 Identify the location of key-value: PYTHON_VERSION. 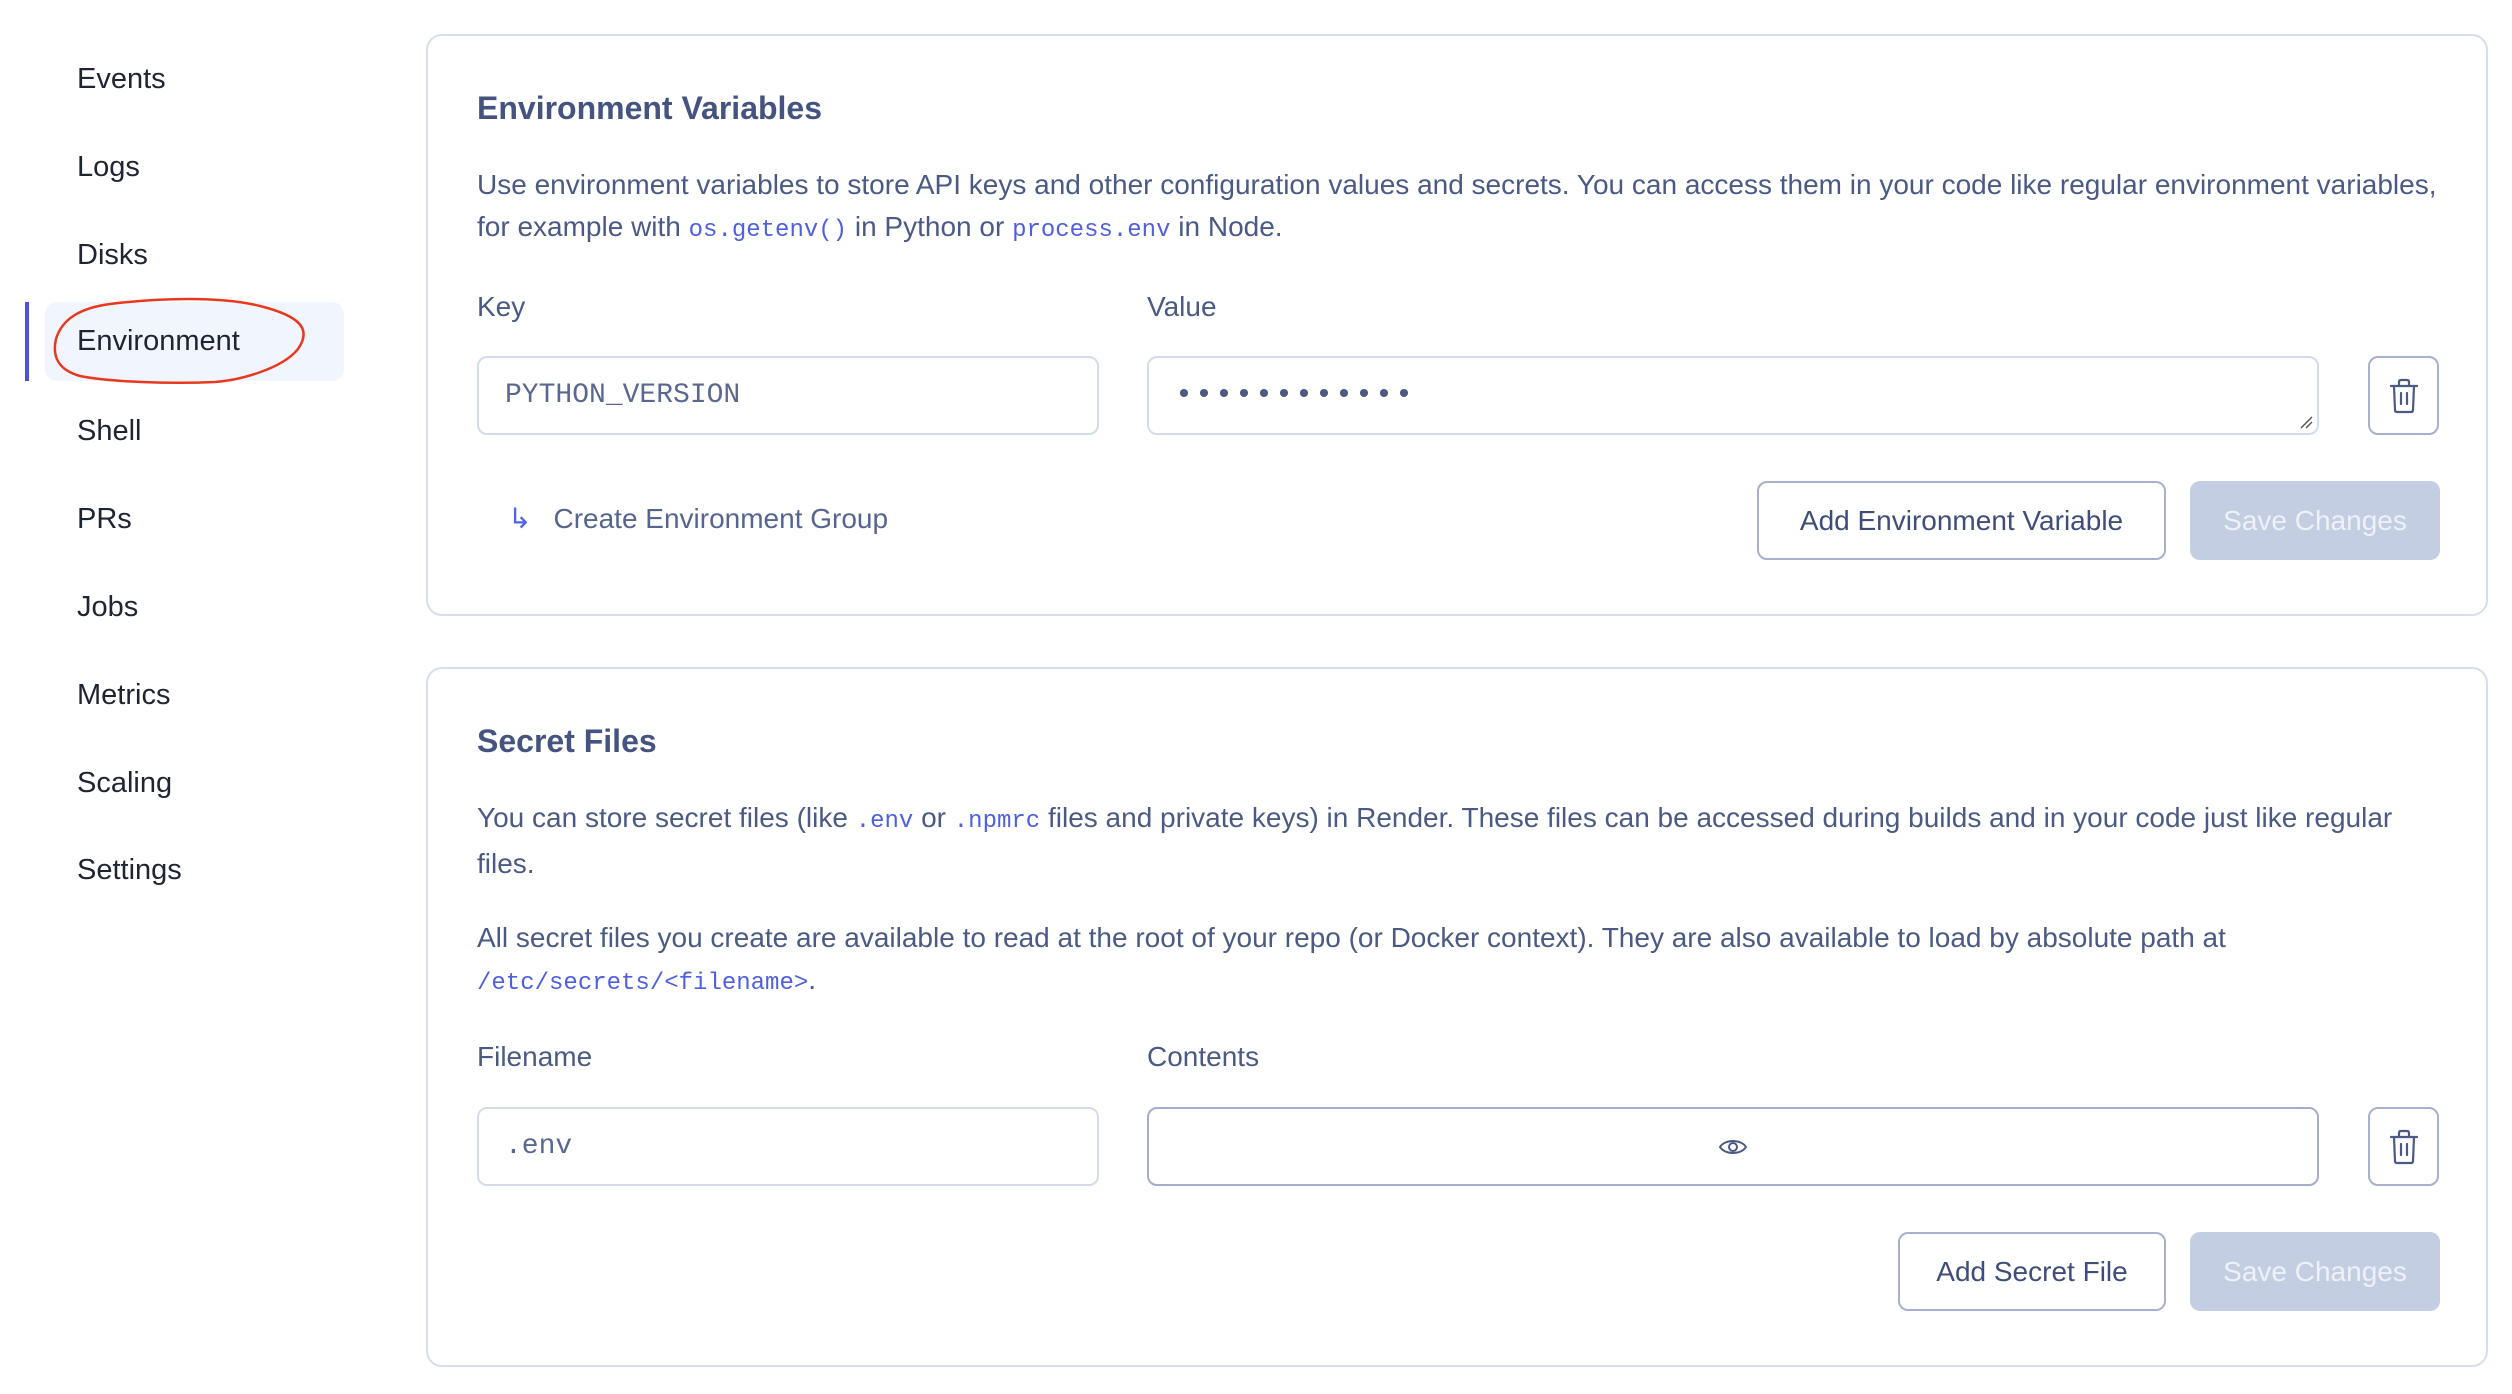
(623, 395).